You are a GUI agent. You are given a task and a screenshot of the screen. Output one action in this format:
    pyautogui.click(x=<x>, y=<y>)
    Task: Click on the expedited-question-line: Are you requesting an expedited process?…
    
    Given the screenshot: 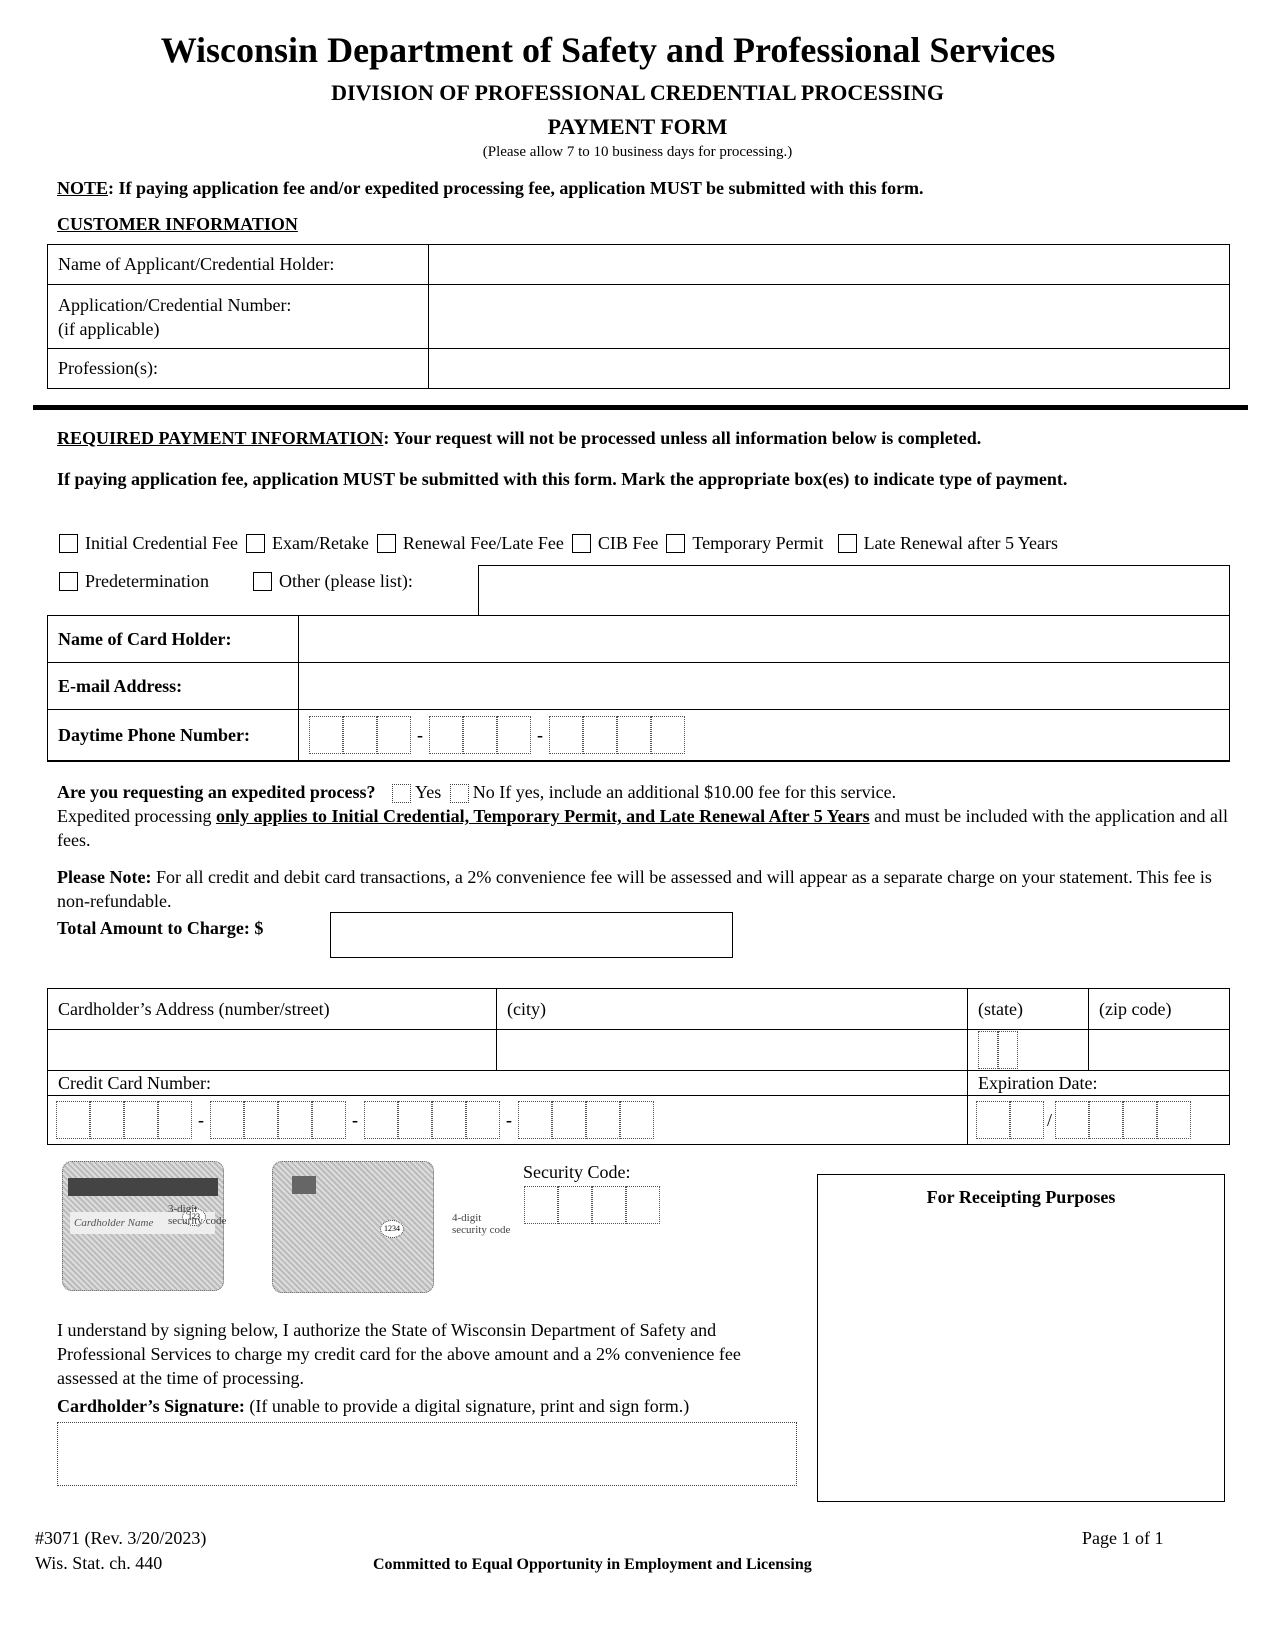 What is the action you would take?
    pyautogui.click(x=647, y=792)
    